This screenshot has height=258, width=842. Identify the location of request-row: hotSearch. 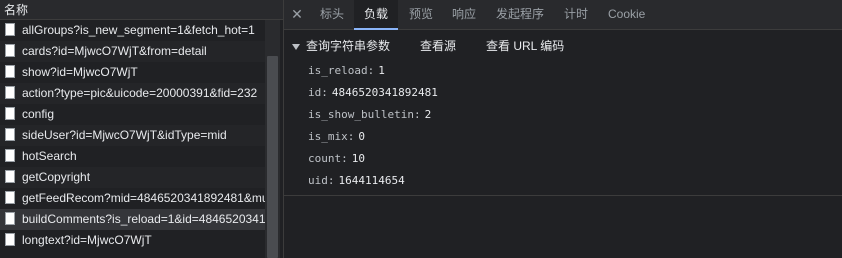
(132, 156).